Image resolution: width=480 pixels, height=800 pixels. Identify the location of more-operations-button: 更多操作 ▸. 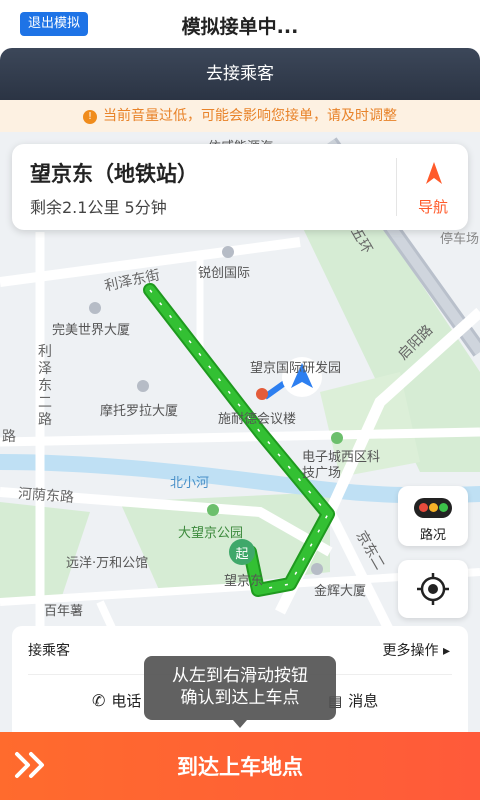
(416, 650).